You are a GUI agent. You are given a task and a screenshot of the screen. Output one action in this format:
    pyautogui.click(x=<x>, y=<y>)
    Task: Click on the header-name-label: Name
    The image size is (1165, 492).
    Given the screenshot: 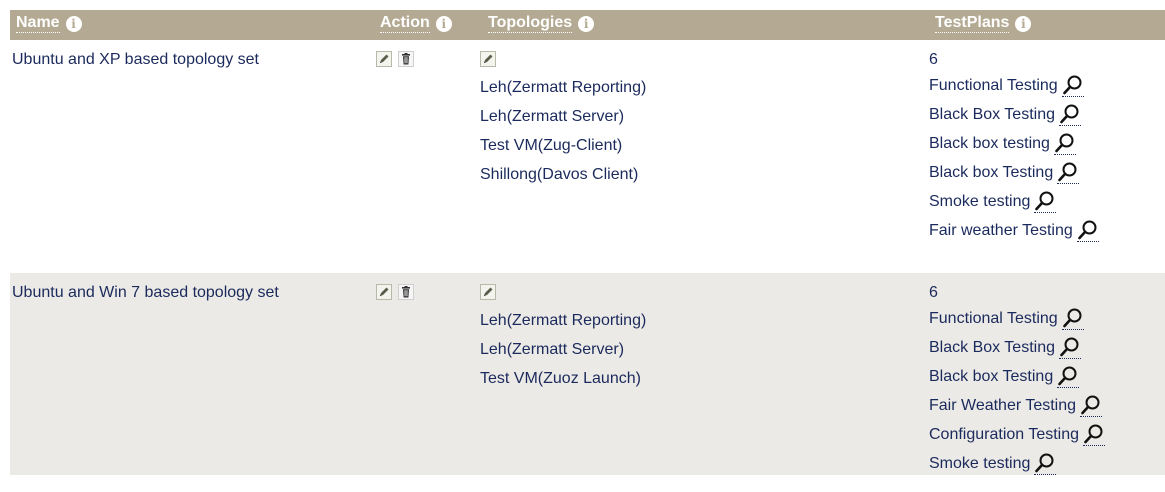 What is the action you would take?
    pyautogui.click(x=38, y=23)
    